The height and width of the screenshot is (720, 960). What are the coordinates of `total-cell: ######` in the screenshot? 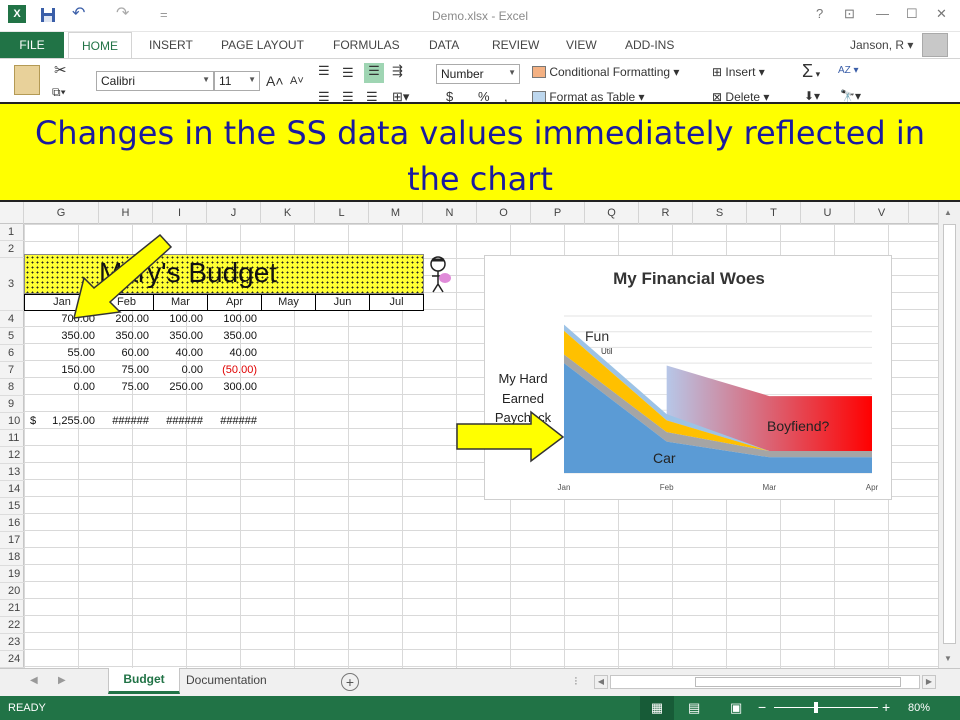 It's located at (178, 421).